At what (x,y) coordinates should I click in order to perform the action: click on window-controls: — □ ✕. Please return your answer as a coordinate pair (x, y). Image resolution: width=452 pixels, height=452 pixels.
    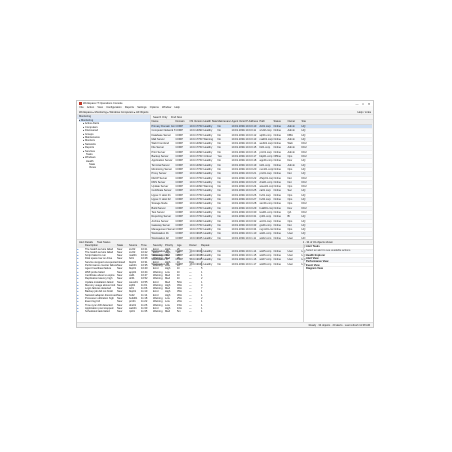
    Looking at the image, I should click on (363, 104).